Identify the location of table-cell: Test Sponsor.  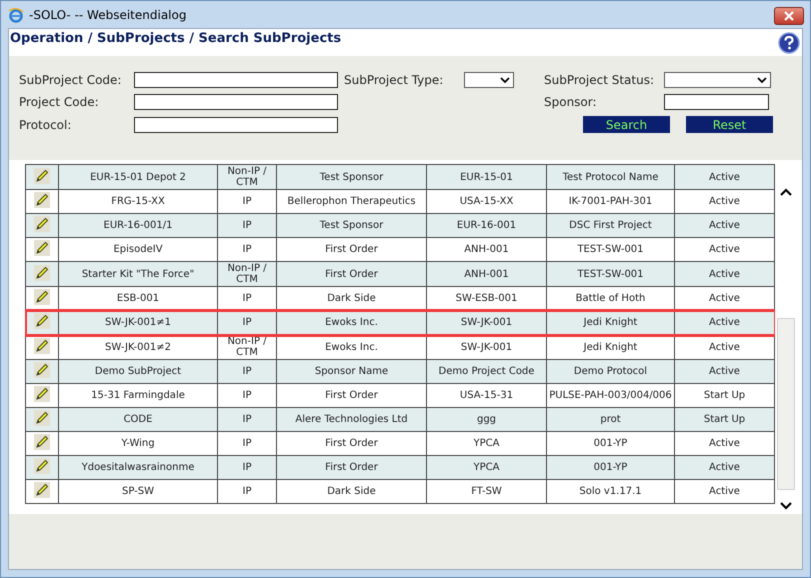
(351, 177).